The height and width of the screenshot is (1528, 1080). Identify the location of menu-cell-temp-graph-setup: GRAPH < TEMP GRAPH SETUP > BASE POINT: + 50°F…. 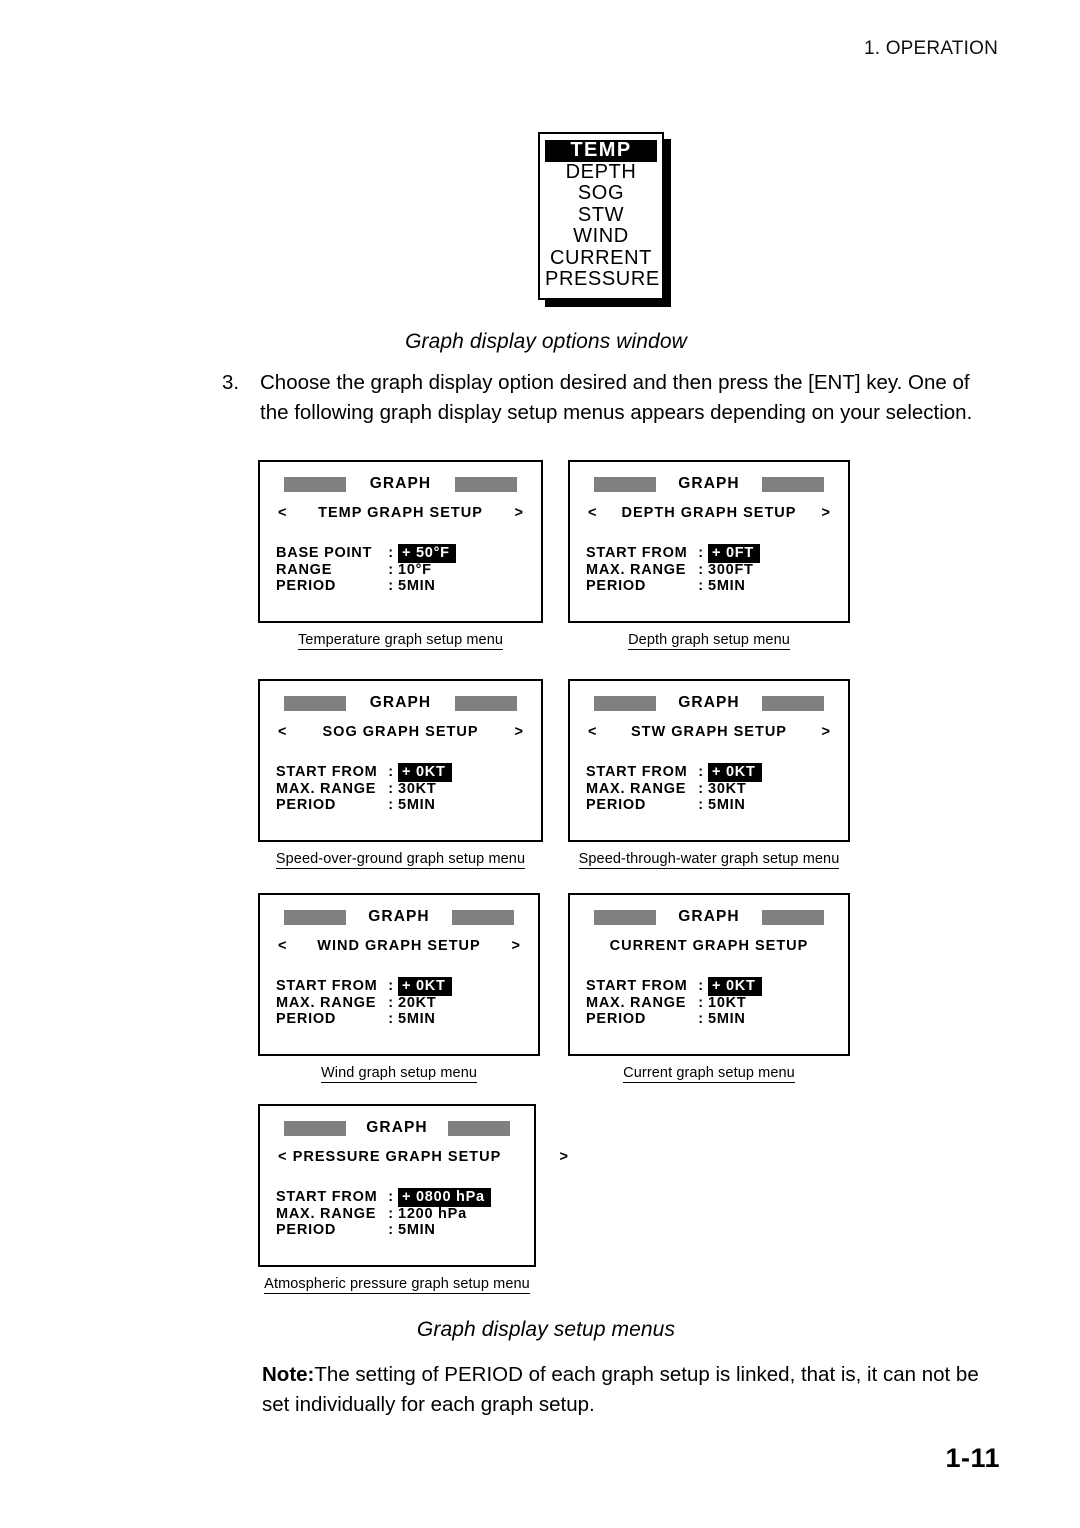
(400, 555).